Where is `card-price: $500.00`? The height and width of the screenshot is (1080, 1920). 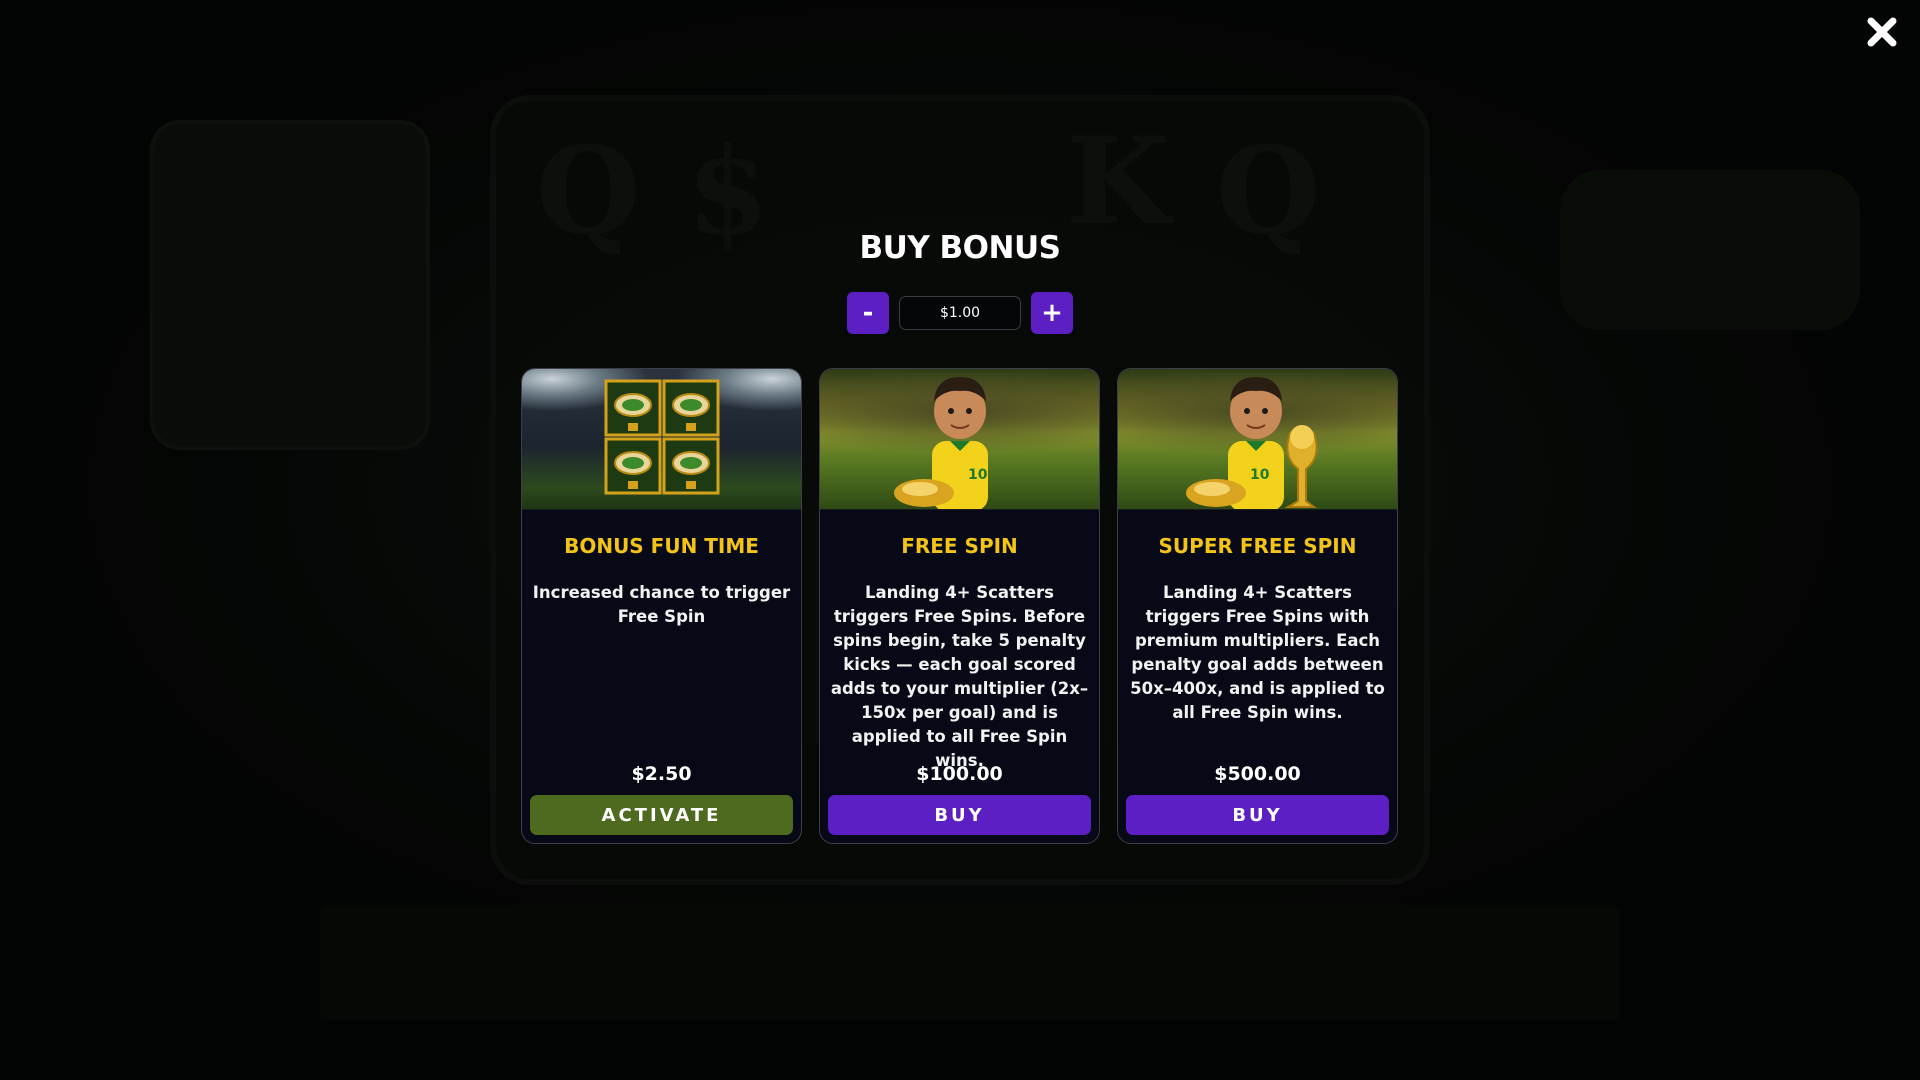 card-price: $500.00 is located at coordinates (1257, 774).